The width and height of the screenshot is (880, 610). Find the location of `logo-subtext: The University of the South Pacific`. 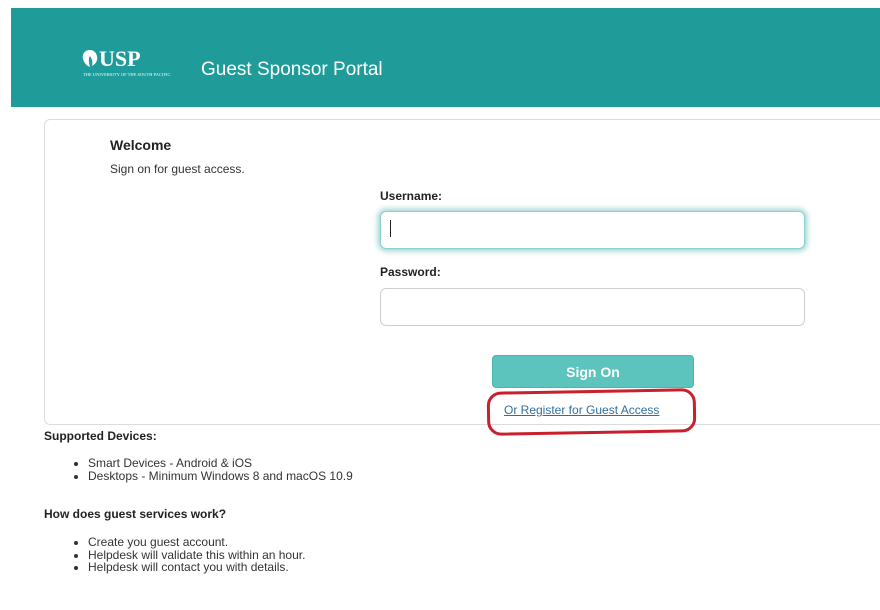

logo-subtext: The University of the South Pacific is located at coordinates (127, 74).